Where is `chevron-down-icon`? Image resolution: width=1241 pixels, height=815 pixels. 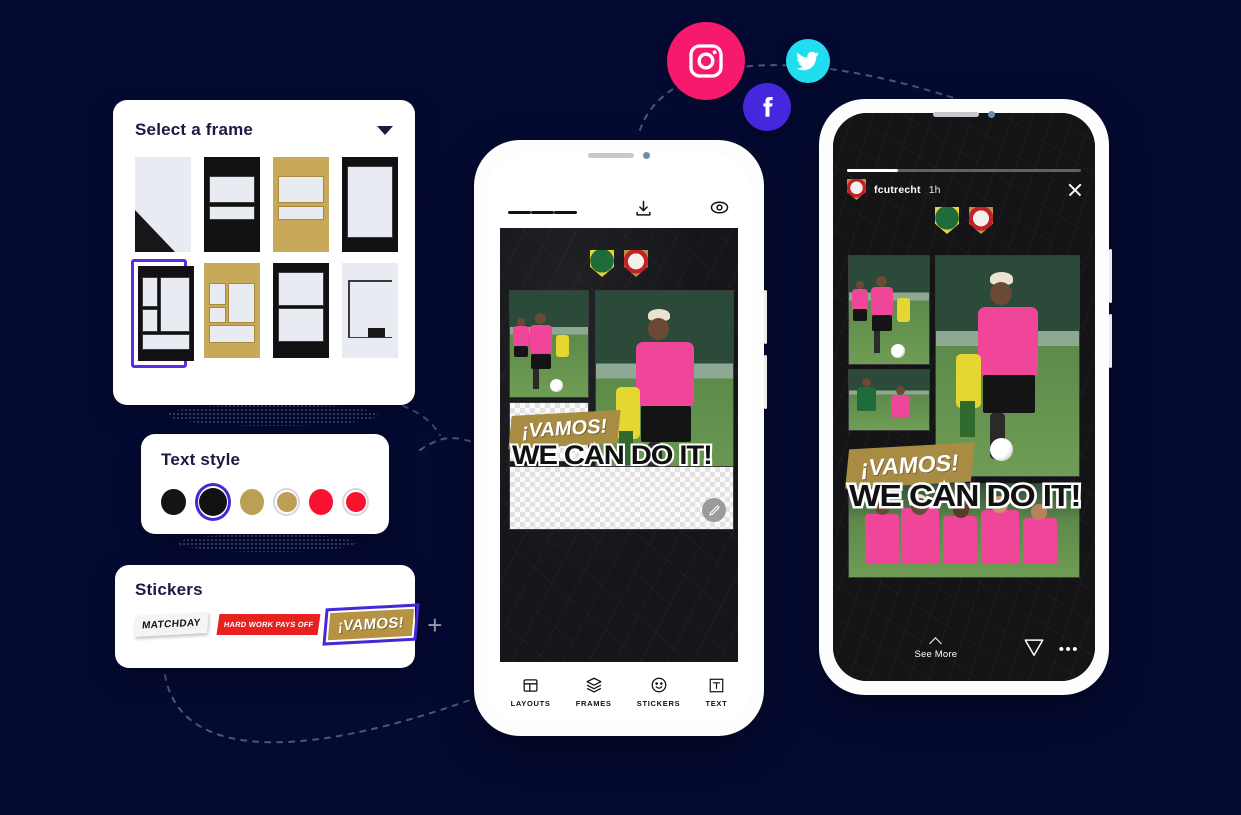
chevron-down-icon is located at coordinates (385, 130).